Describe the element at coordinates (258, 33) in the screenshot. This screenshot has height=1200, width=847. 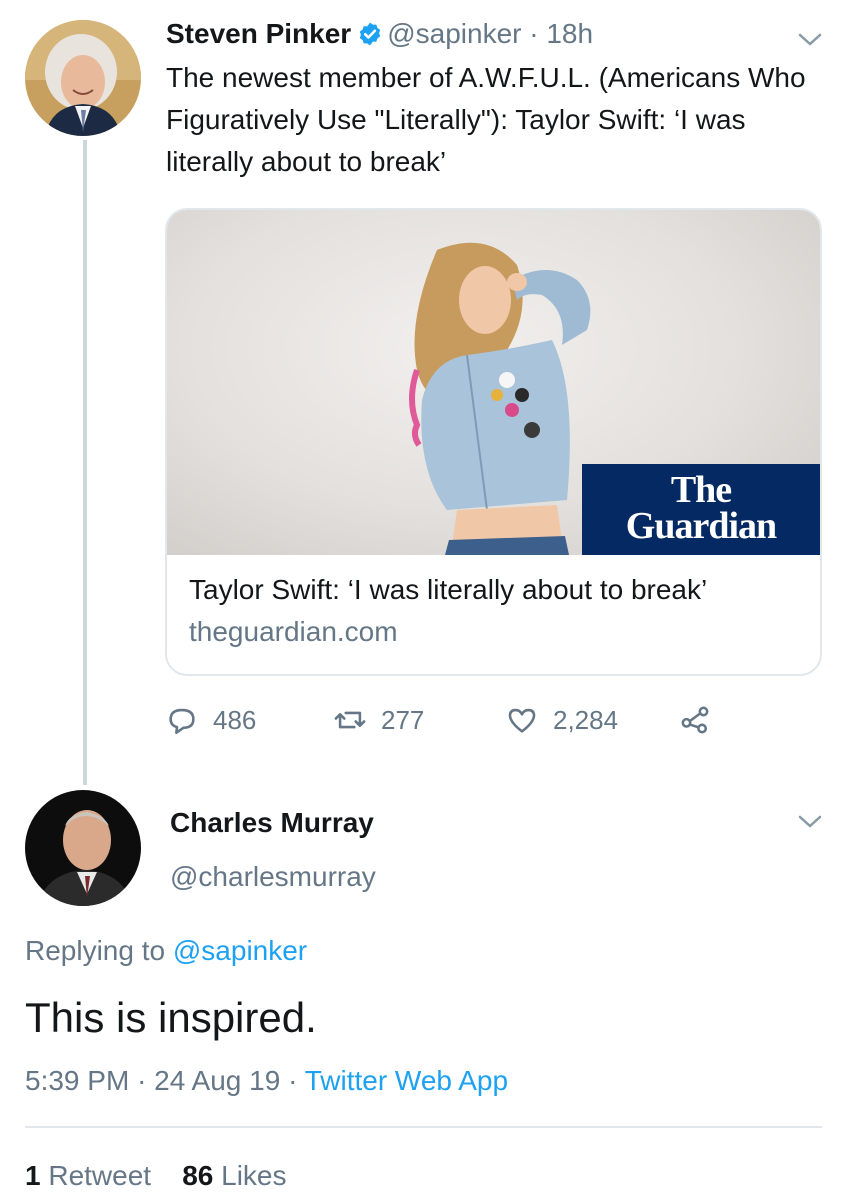
I see `tweet1-author-name: Steven Pinker` at that location.